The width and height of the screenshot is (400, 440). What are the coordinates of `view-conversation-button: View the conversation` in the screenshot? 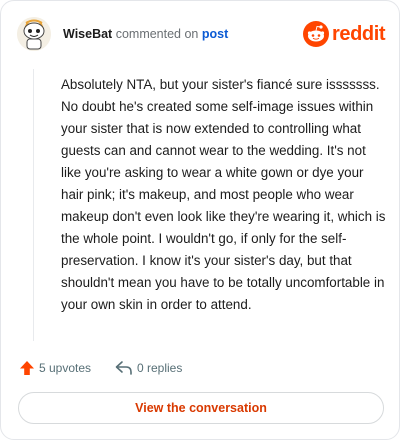 It's located at (201, 408).